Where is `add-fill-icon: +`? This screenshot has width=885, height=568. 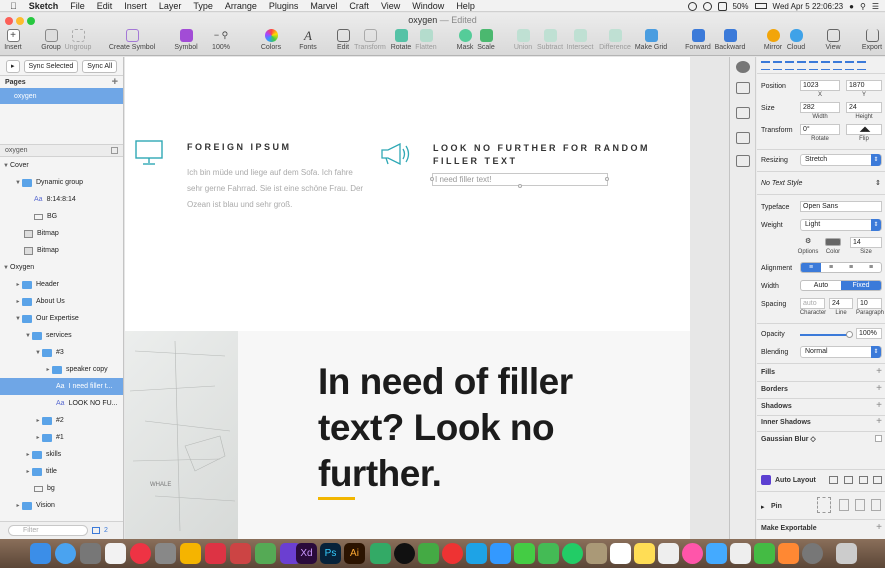 add-fill-icon: + is located at coordinates (879, 371).